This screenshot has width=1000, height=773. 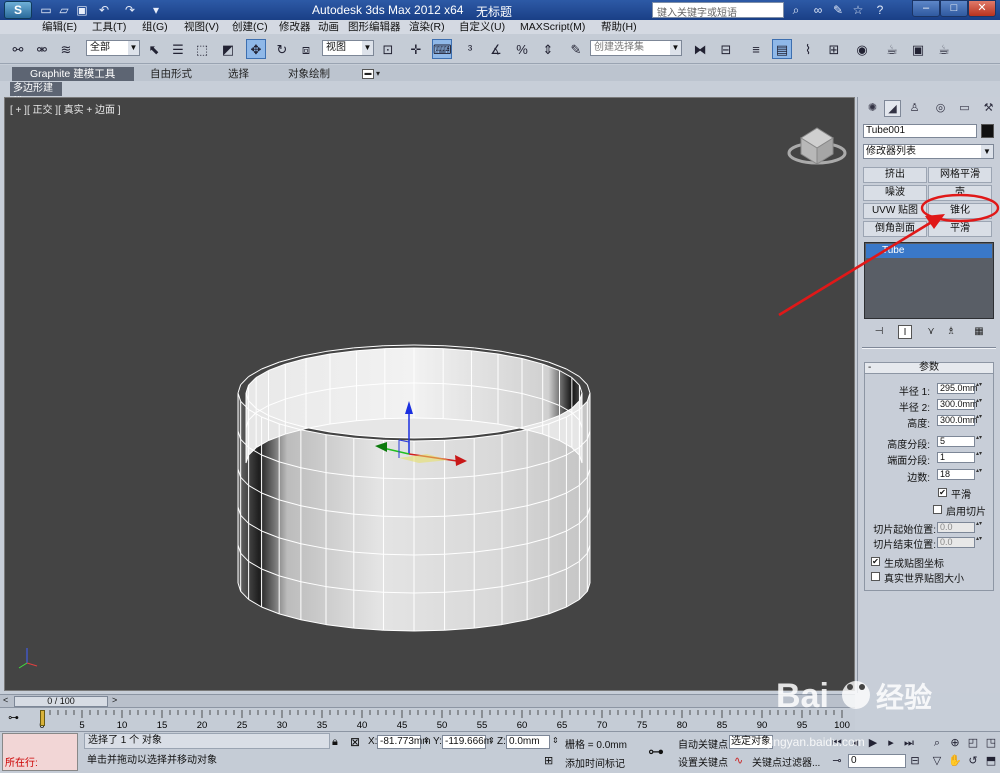 What do you see at coordinates (915, 761) in the screenshot?
I see `time-config-icon: ⊟` at bounding box center [915, 761].